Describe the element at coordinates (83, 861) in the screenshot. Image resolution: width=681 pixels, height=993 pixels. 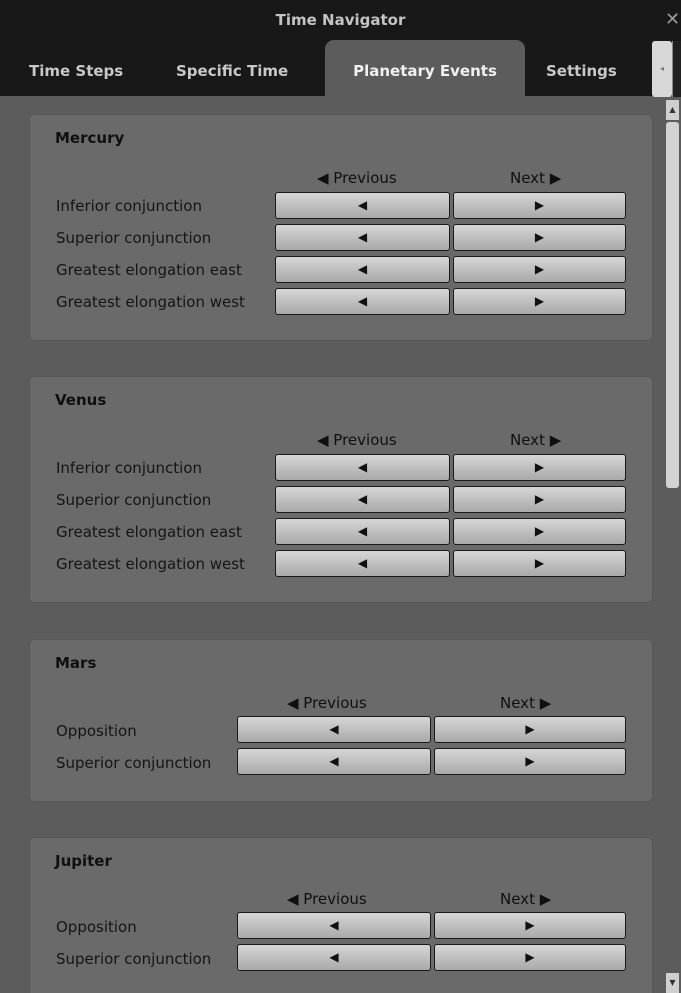
I see `group-title: Jupiter` at that location.